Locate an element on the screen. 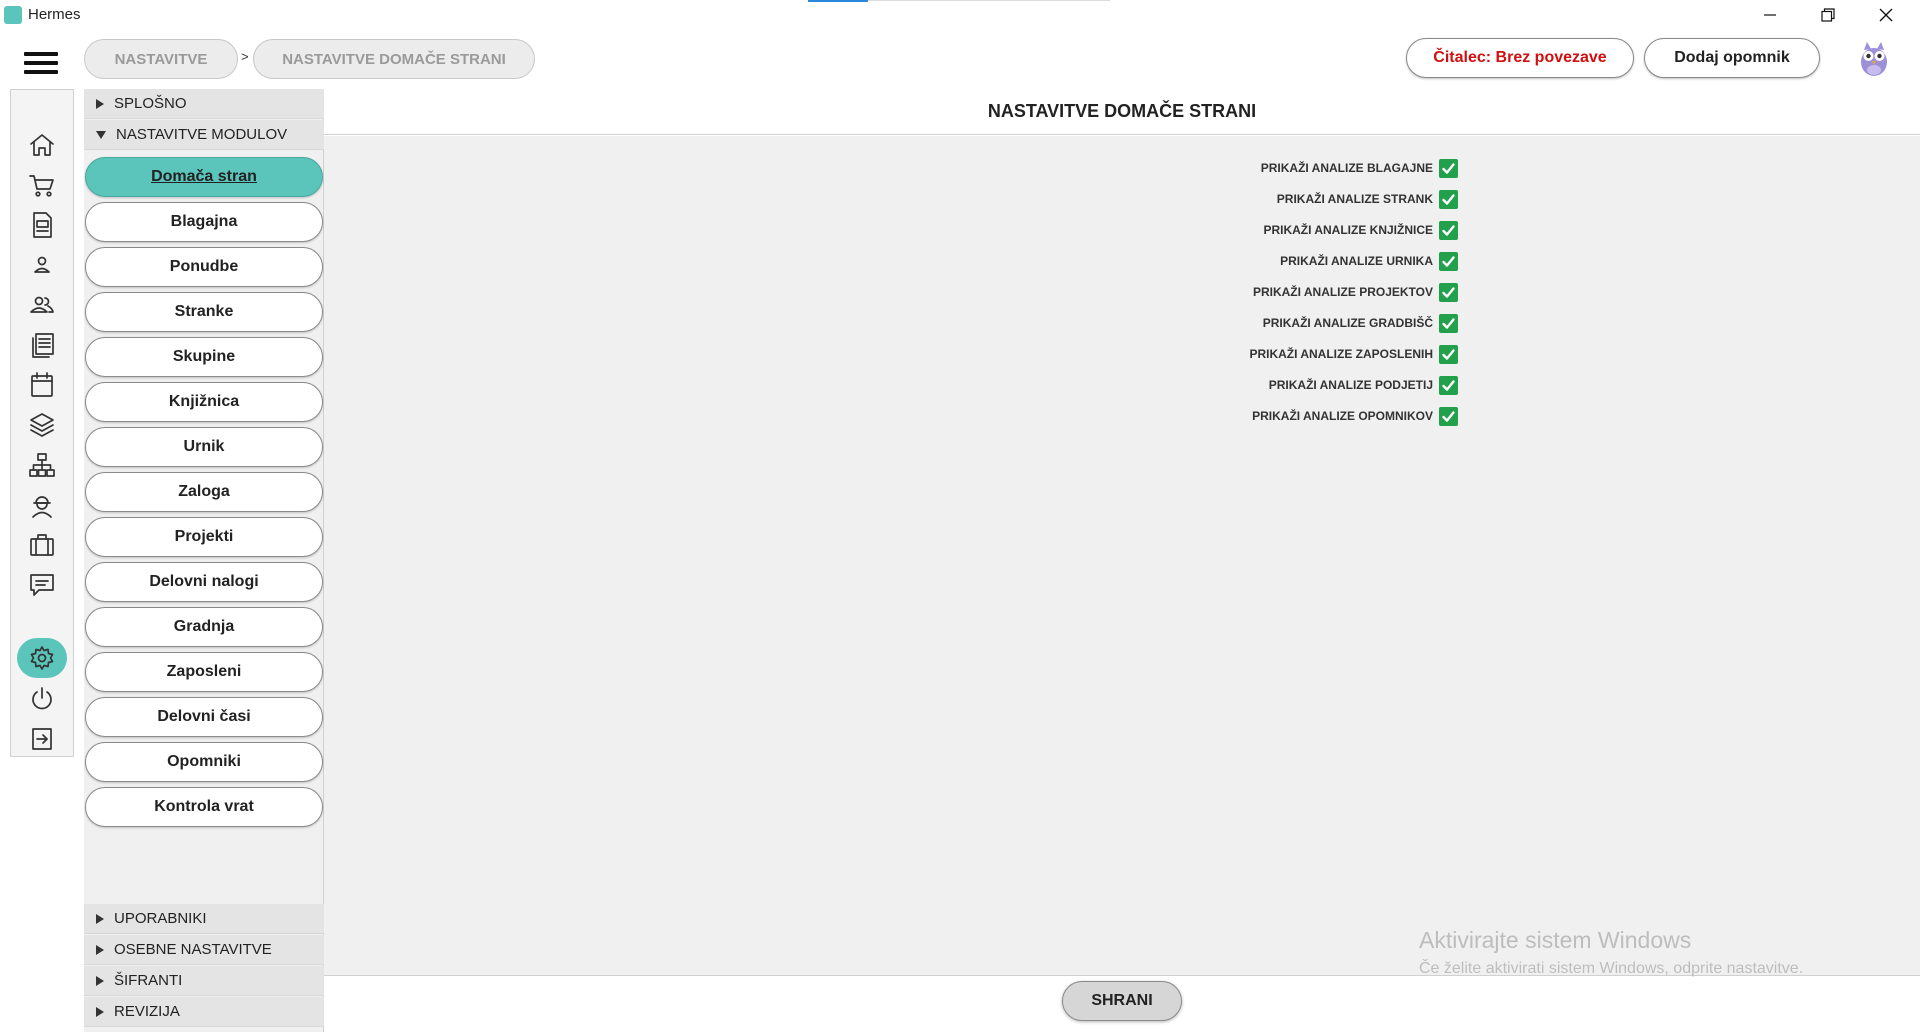 Image resolution: width=1920 pixels, height=1032 pixels. briefcase-icon is located at coordinates (42, 545).